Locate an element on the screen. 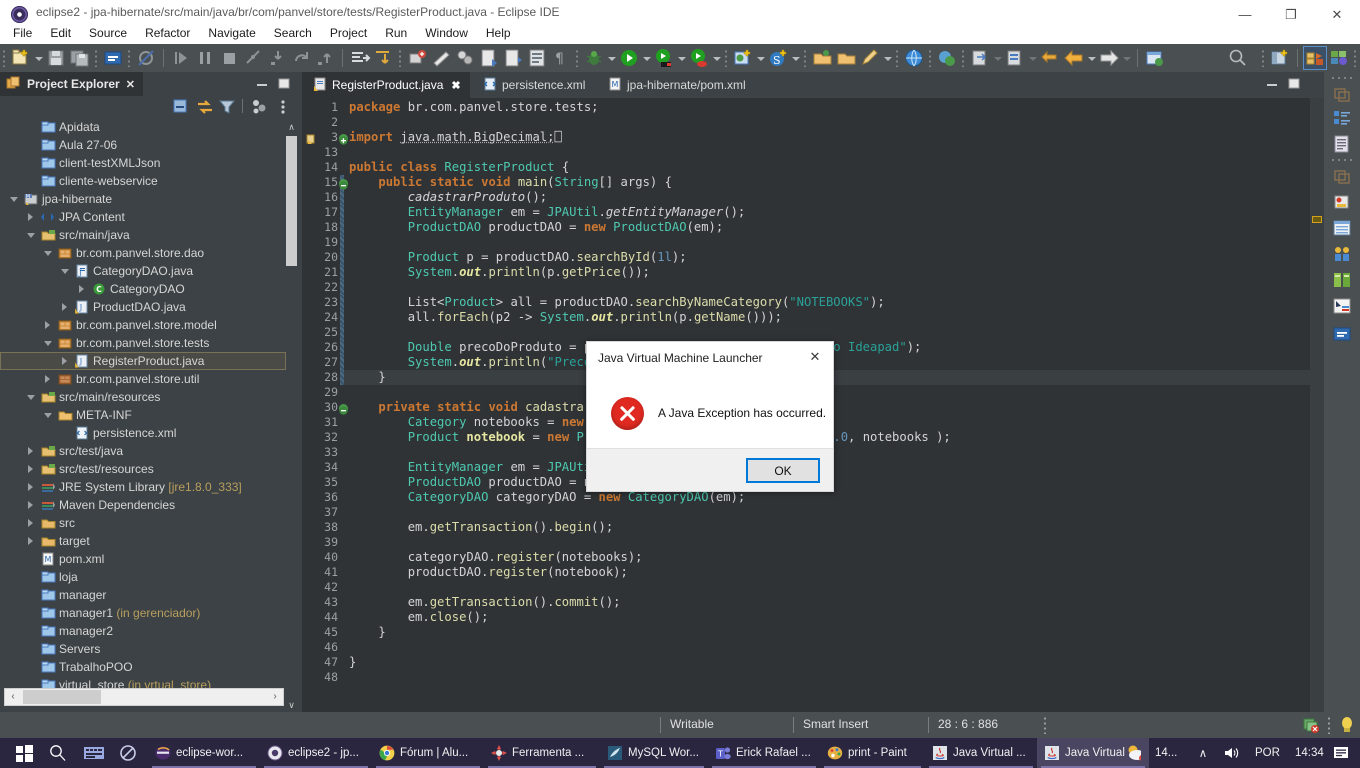 The height and width of the screenshot is (768, 1360). menu-run: Run is located at coordinates (396, 34).